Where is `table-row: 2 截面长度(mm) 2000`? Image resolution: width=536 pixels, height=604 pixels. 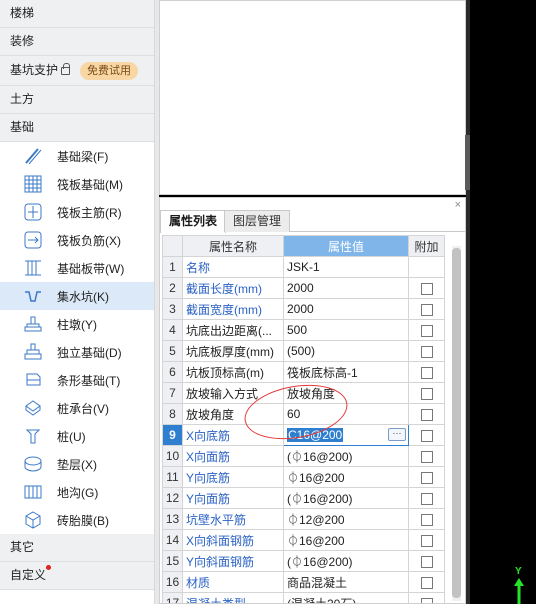
table-row: 2 截面长度(mm) 2000 is located at coordinates (303, 288).